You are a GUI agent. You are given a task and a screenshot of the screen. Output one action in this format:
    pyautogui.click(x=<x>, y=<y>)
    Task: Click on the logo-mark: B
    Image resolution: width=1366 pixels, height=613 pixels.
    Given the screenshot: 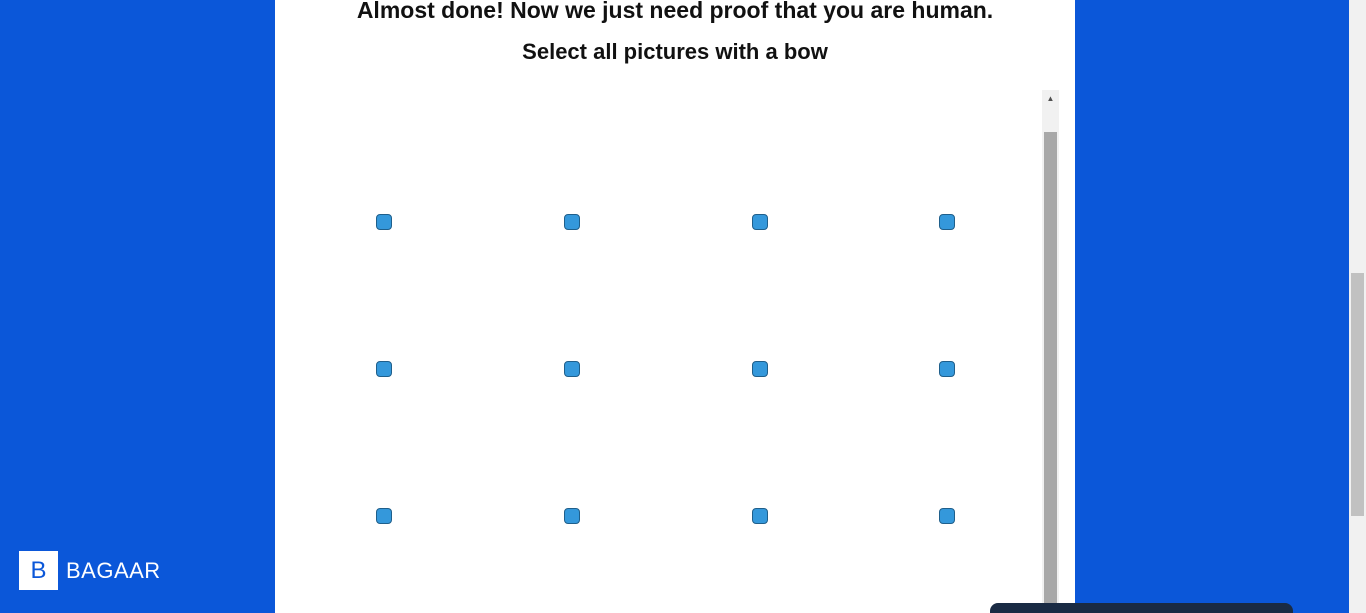 What is the action you would take?
    pyautogui.click(x=38, y=570)
    